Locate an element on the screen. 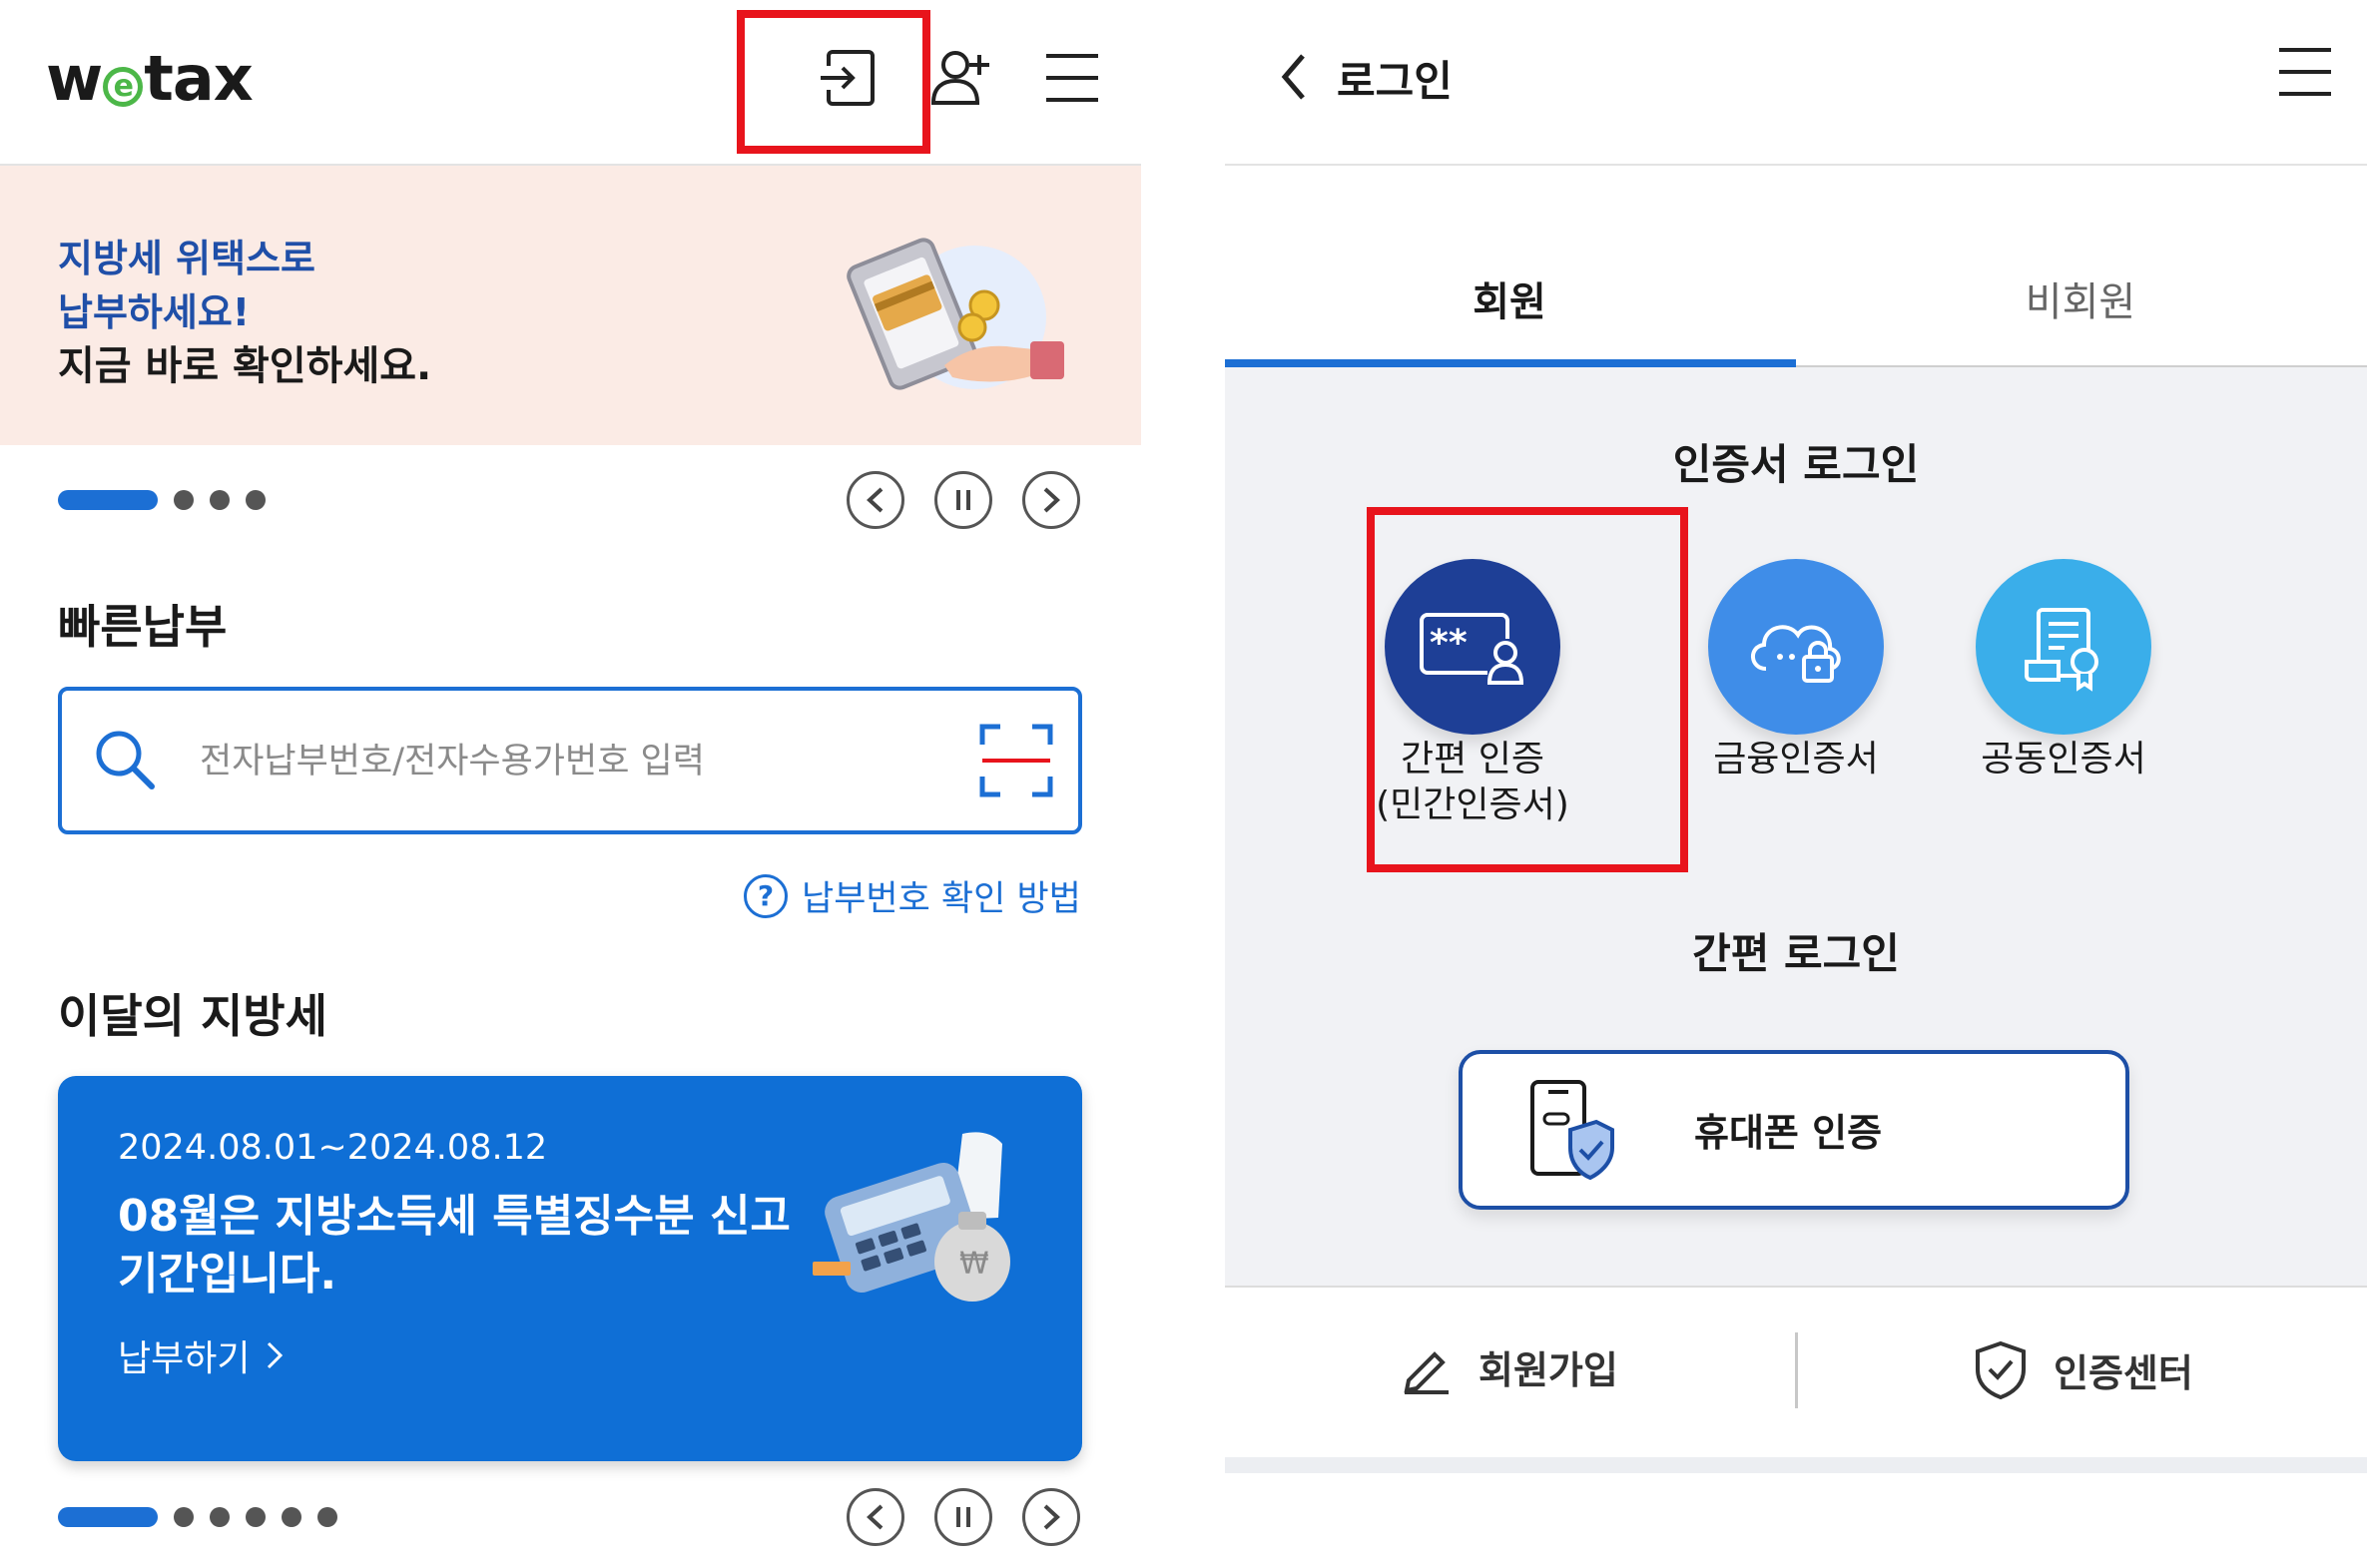  page-title: 로그인 is located at coordinates (1395, 81).